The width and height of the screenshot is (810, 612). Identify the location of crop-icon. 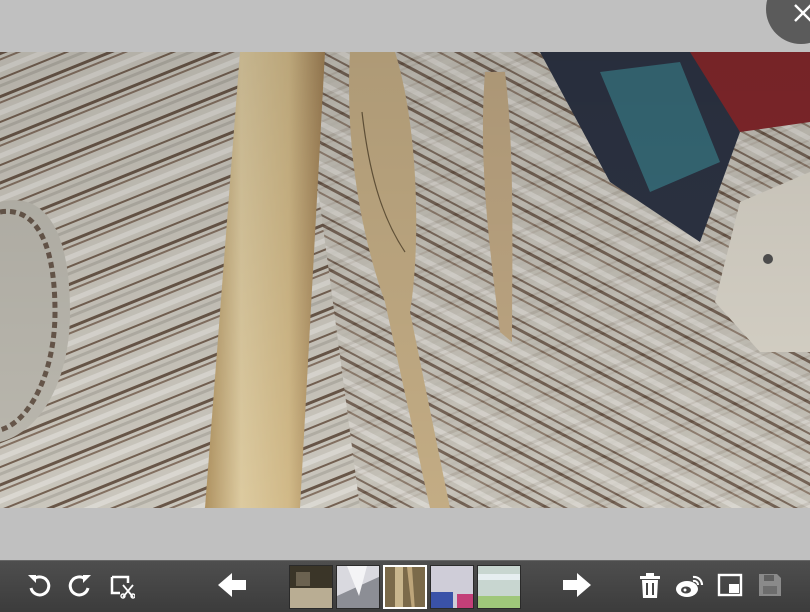
(122, 587).